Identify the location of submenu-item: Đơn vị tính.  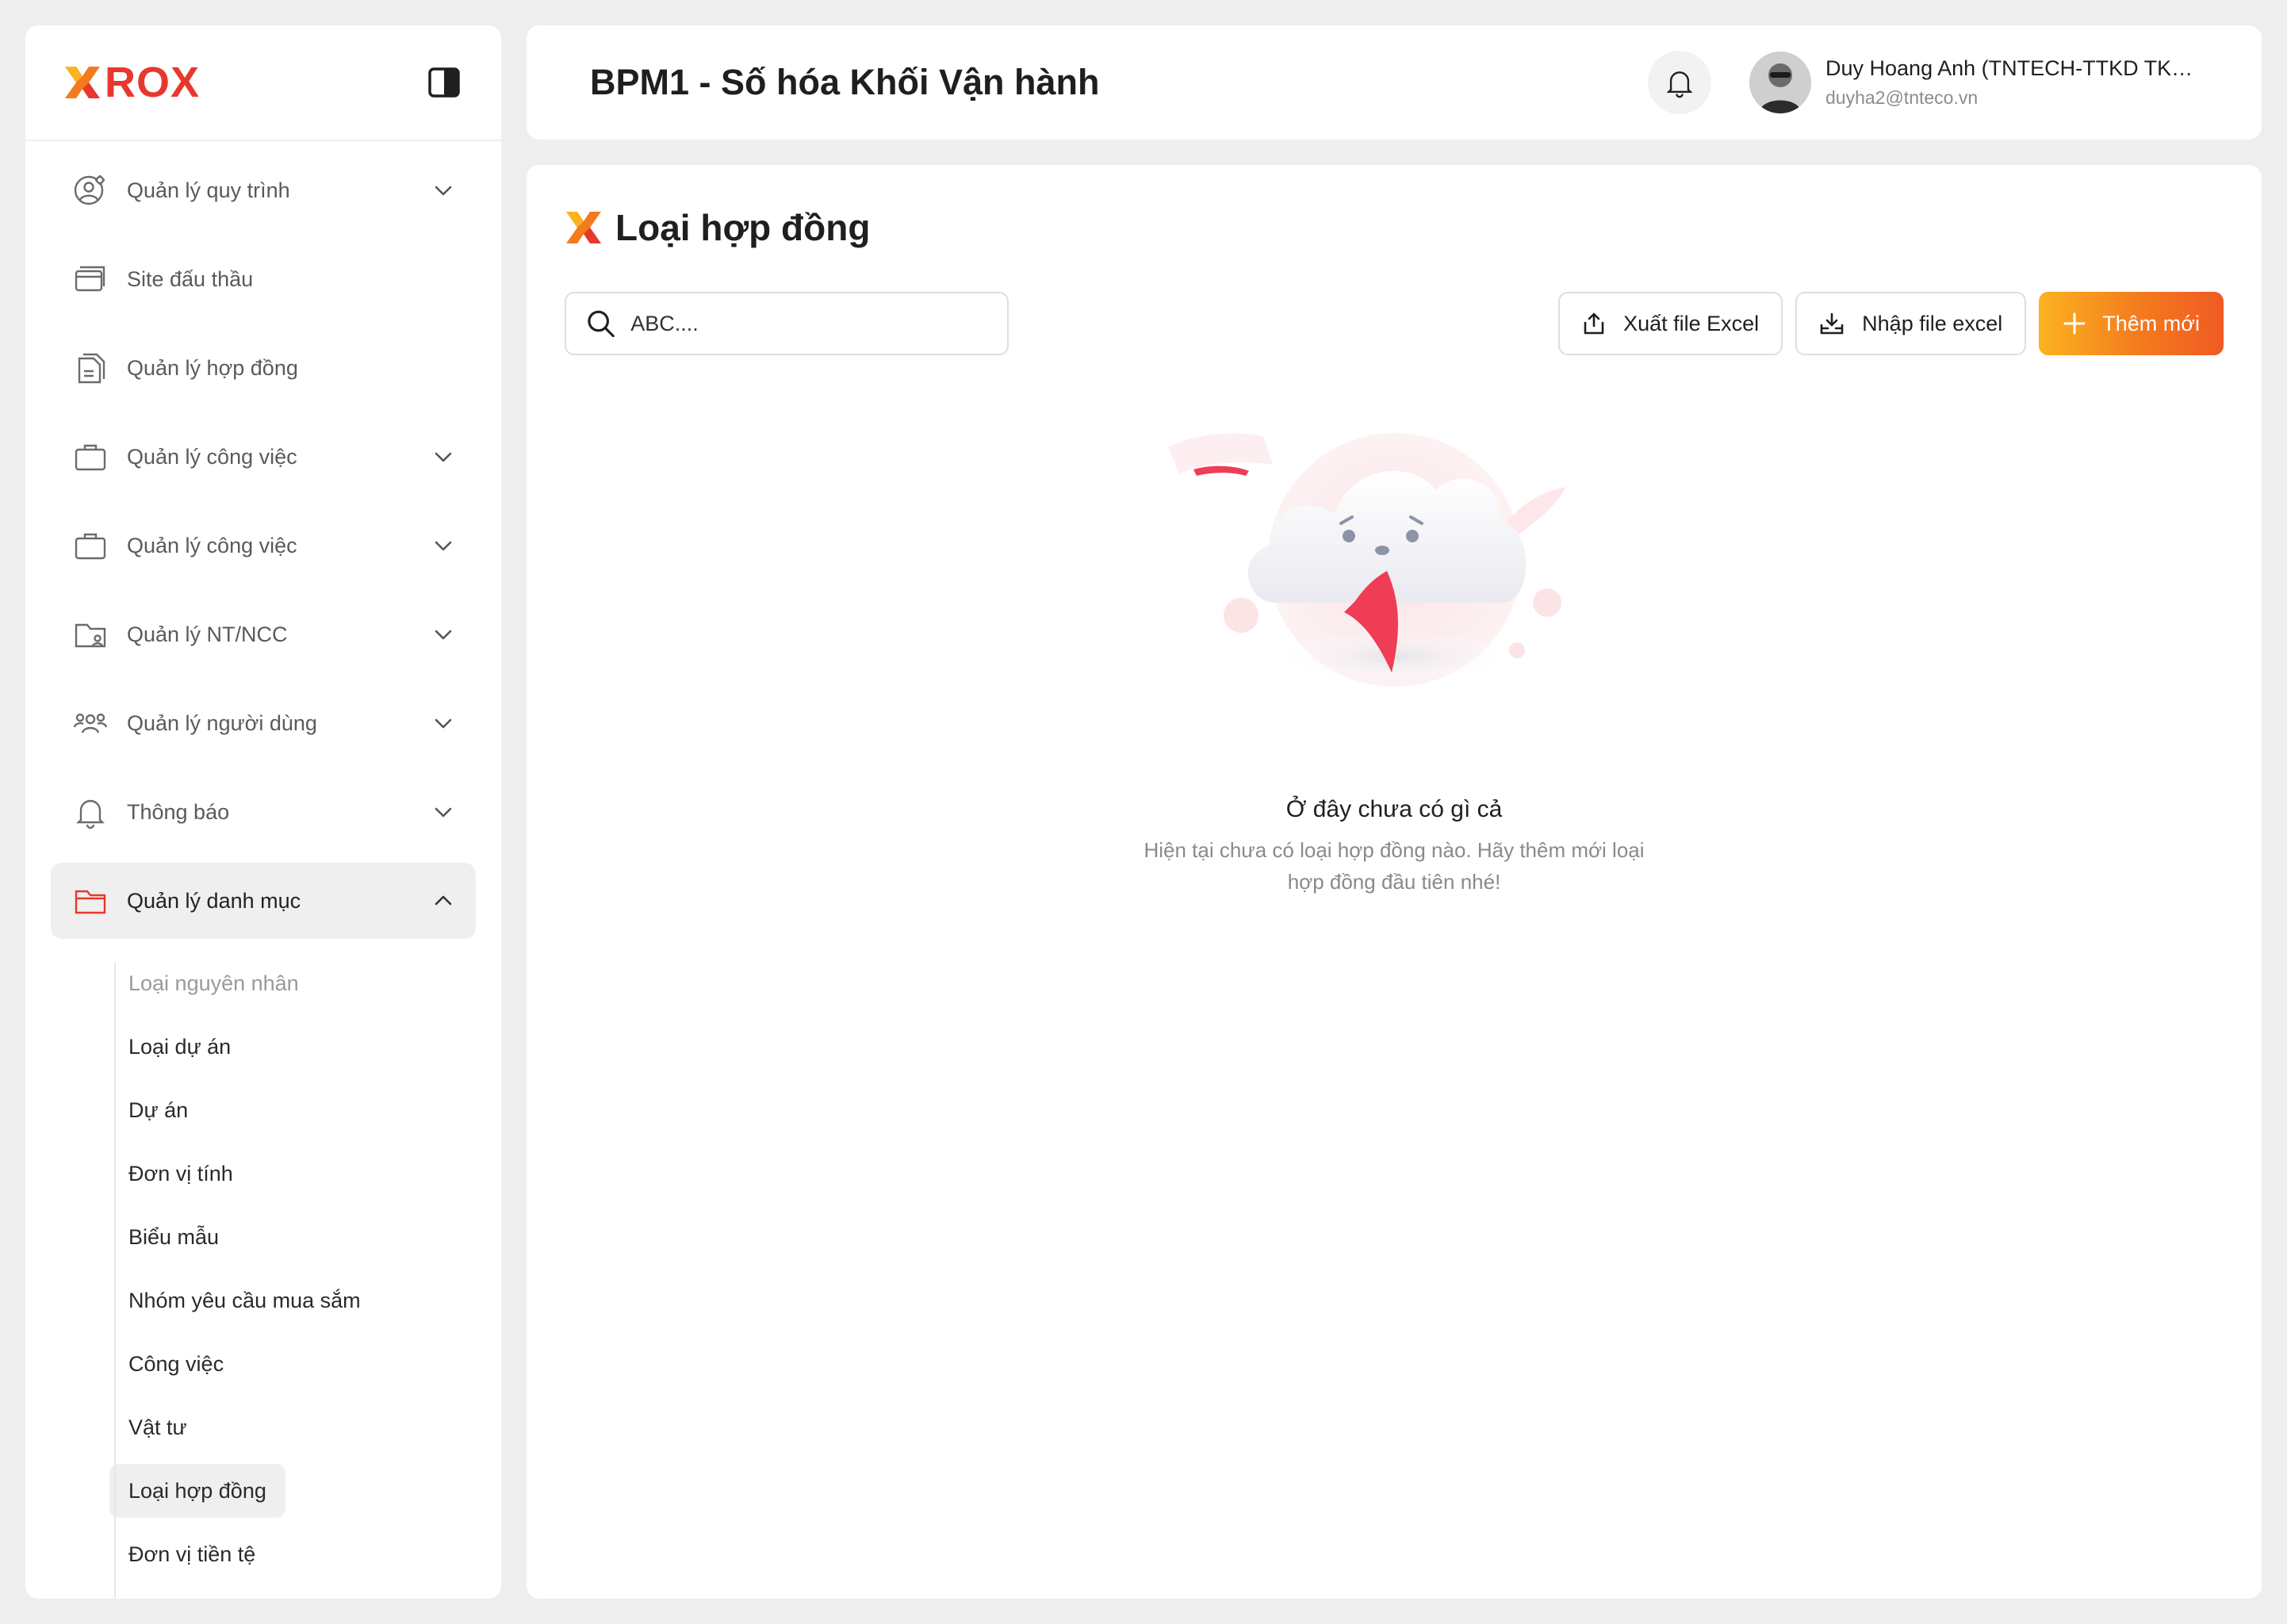
(180, 1174).